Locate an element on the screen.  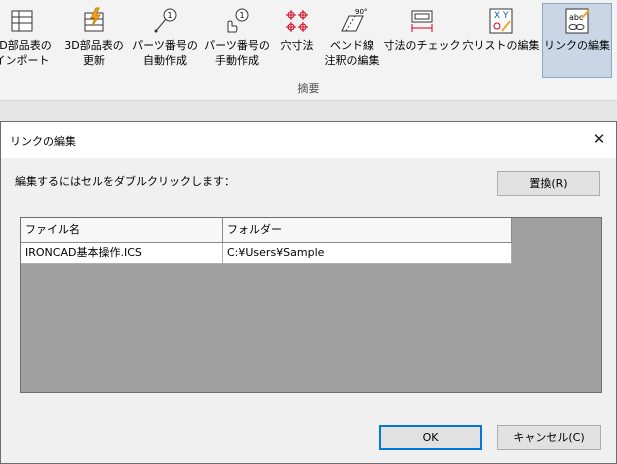
manual-part-number-label-2: 手動作成 is located at coordinates (237, 60).